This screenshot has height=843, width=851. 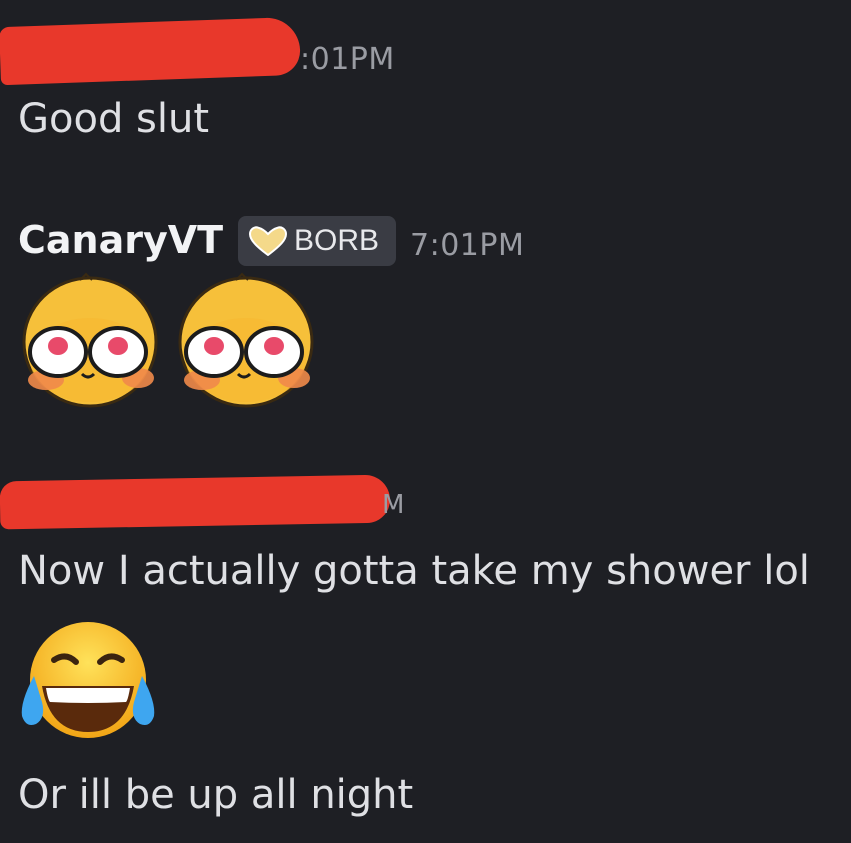 I want to click on role-badge: BORB, so click(x=317, y=241).